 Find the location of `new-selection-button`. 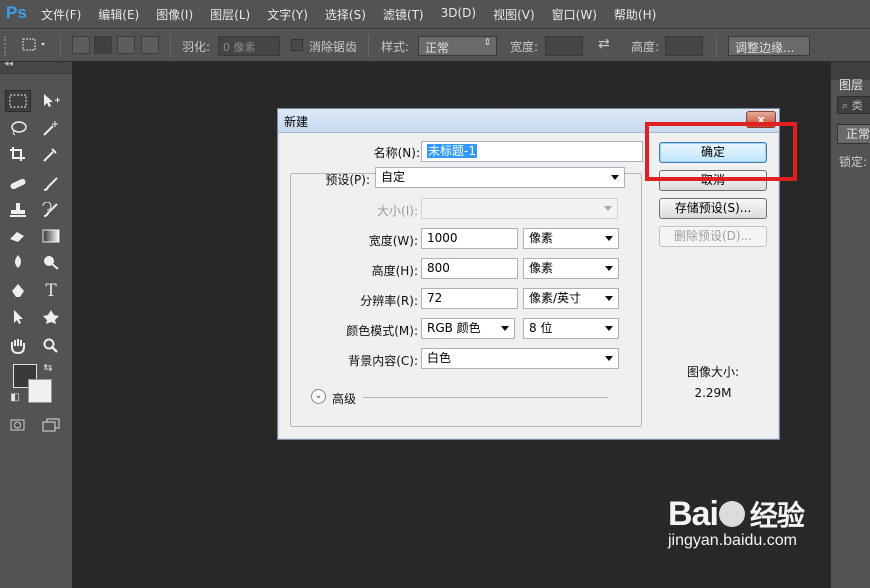

new-selection-button is located at coordinates (81, 45).